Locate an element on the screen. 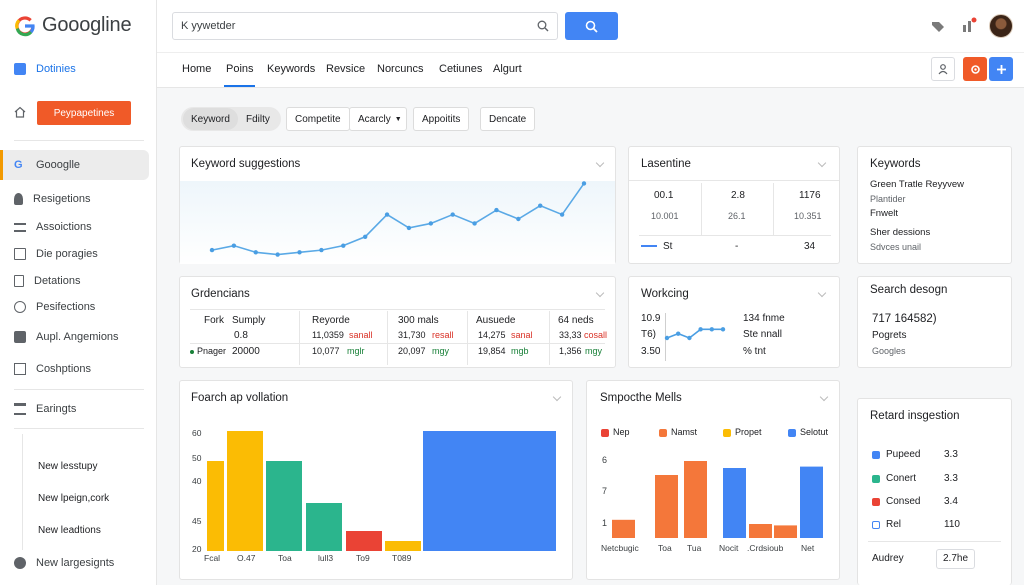  item-label: Consed is located at coordinates (903, 501).